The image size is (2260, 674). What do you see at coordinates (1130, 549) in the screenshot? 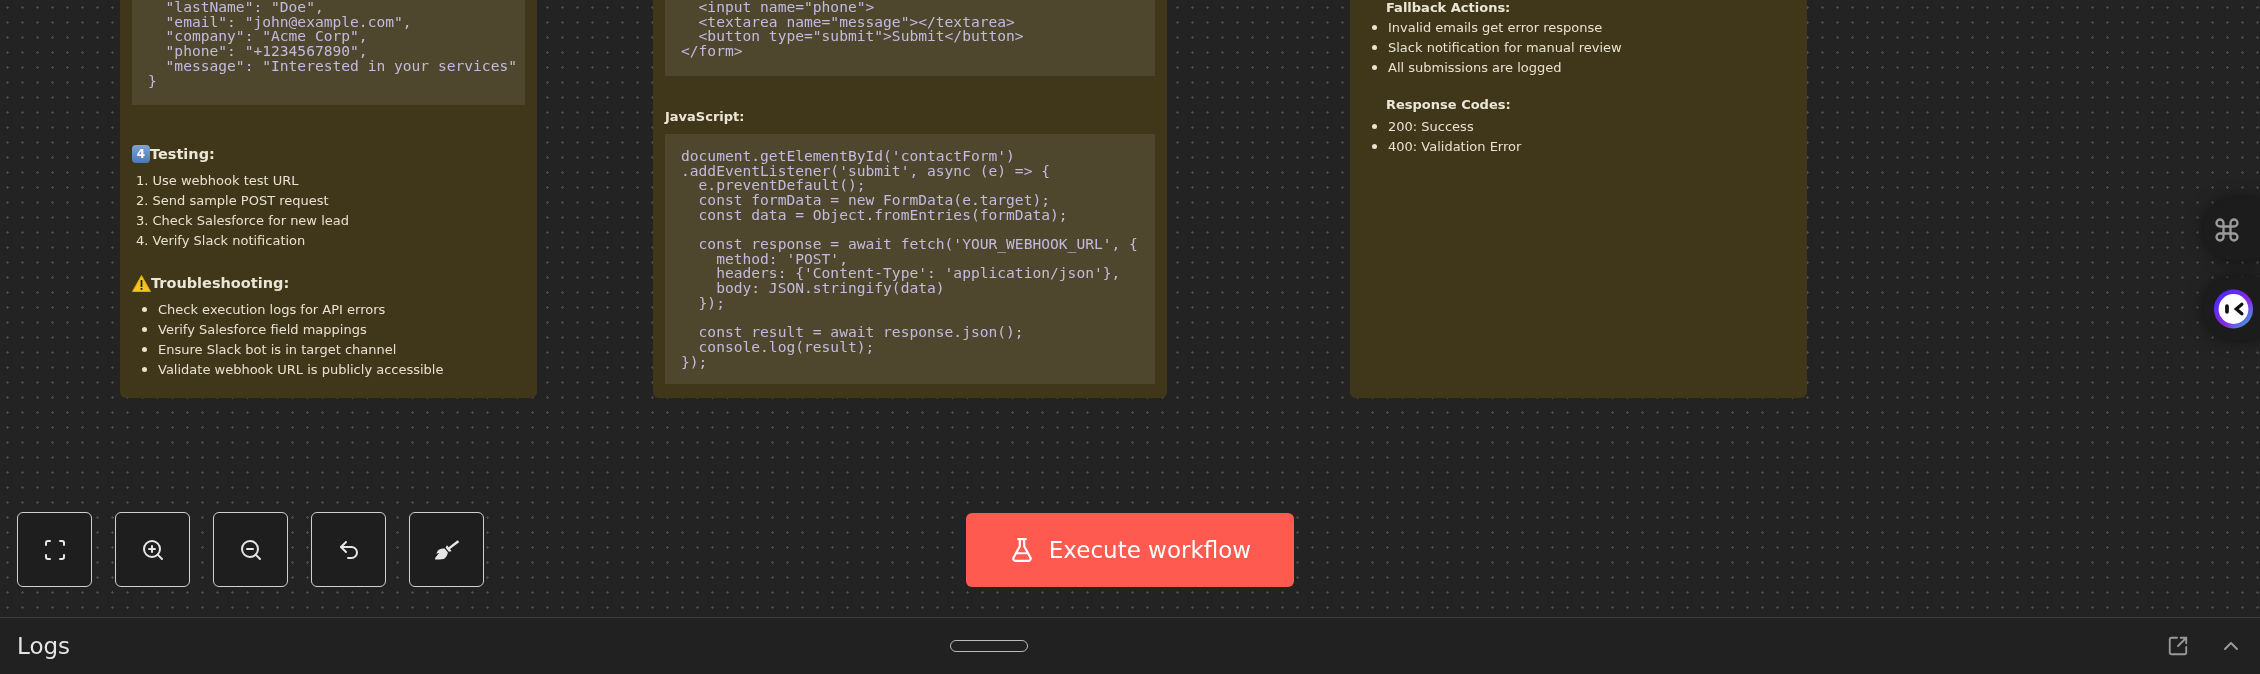
I see `execute-workflow-button: Execute workflow` at bounding box center [1130, 549].